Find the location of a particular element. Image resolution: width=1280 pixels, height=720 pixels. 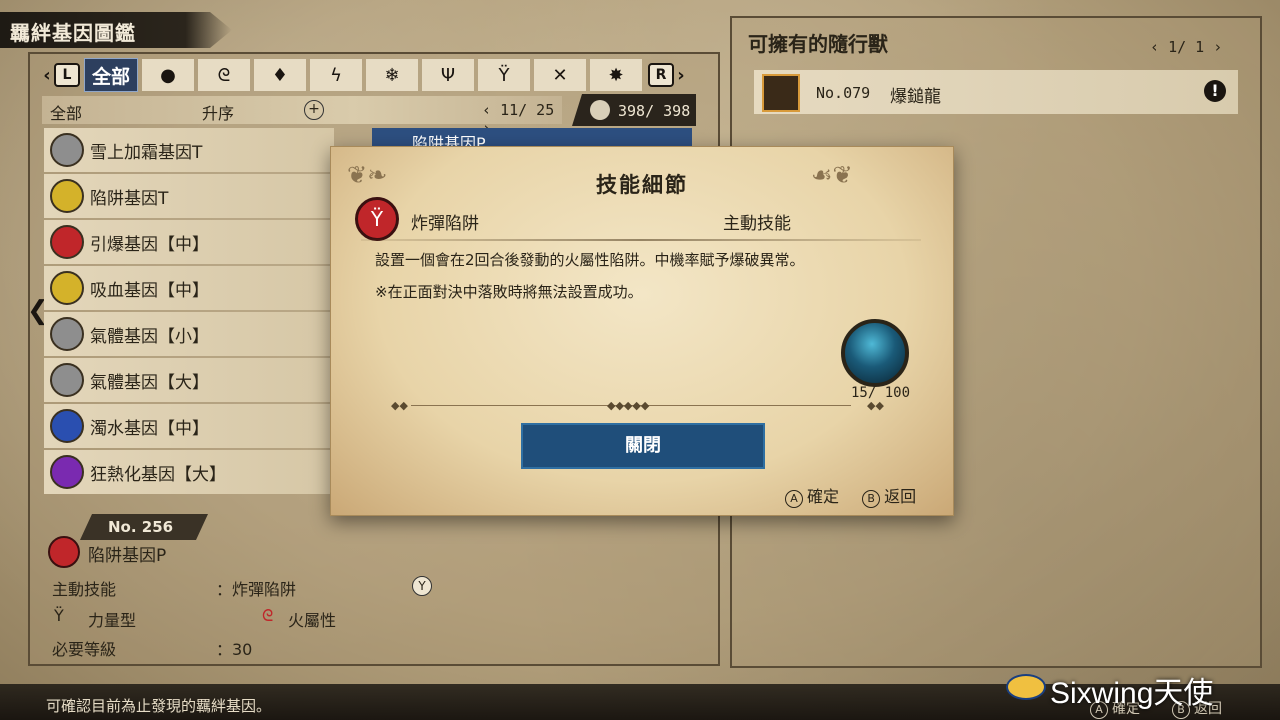

list-item: 氣體基因【小】 is located at coordinates (189, 334).